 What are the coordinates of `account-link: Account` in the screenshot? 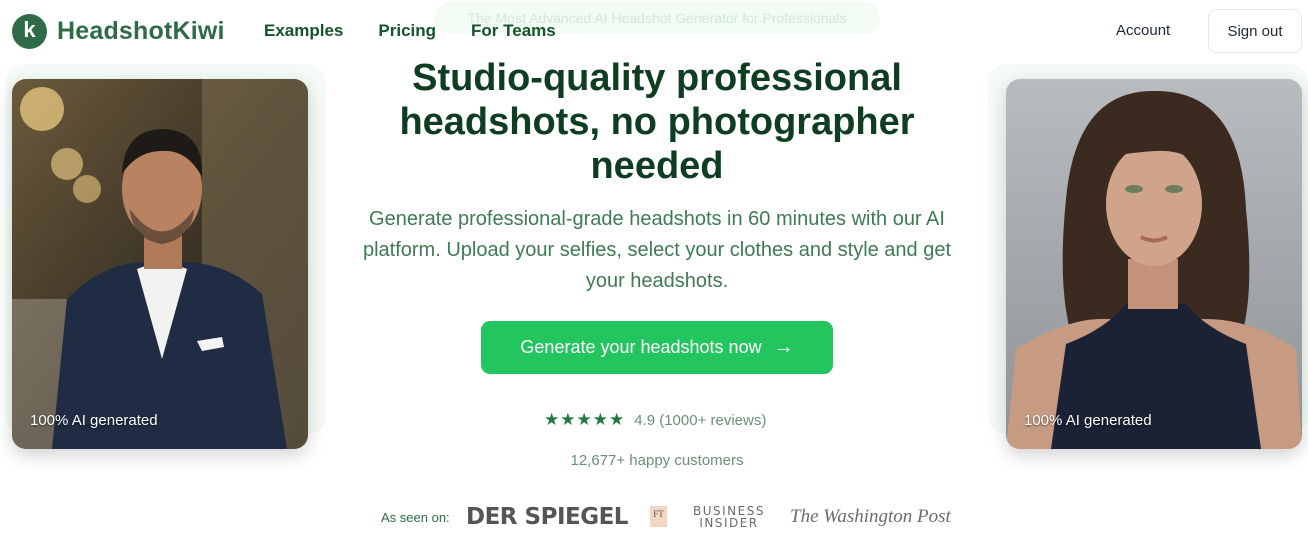 It's located at (1143, 30).